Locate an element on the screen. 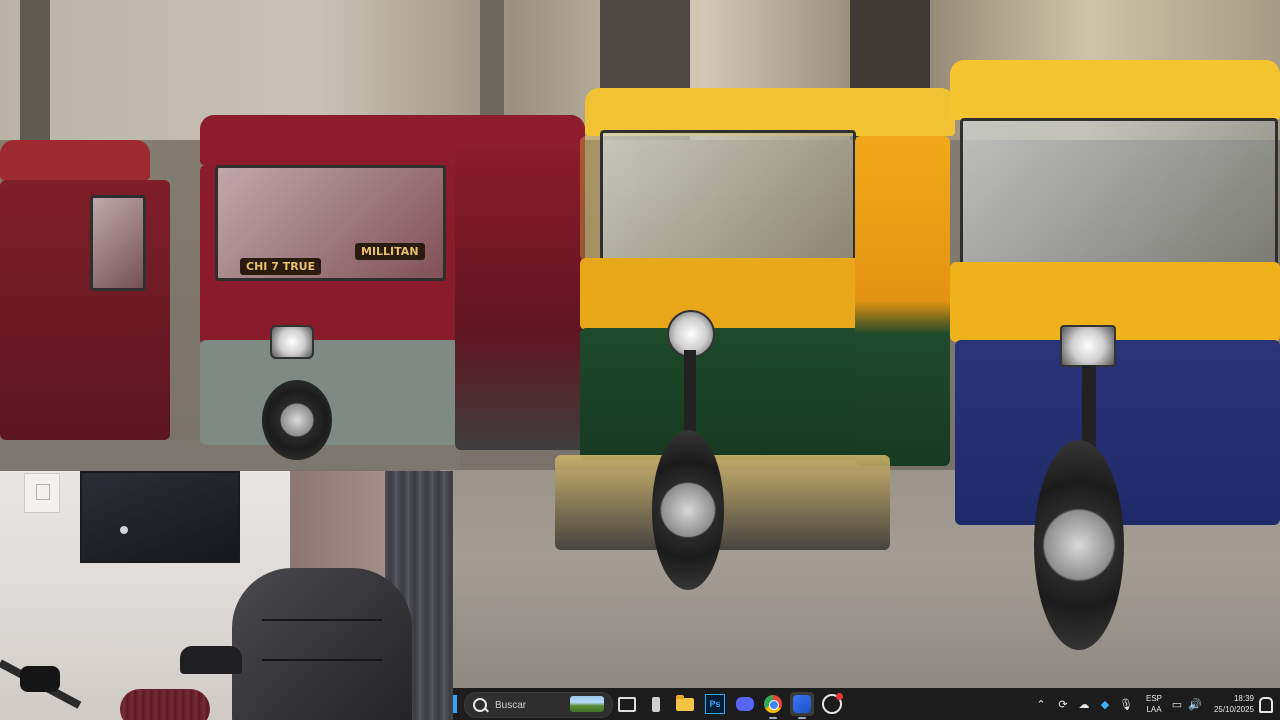  language-indicator: ESP LAA is located at coordinates (1154, 704).